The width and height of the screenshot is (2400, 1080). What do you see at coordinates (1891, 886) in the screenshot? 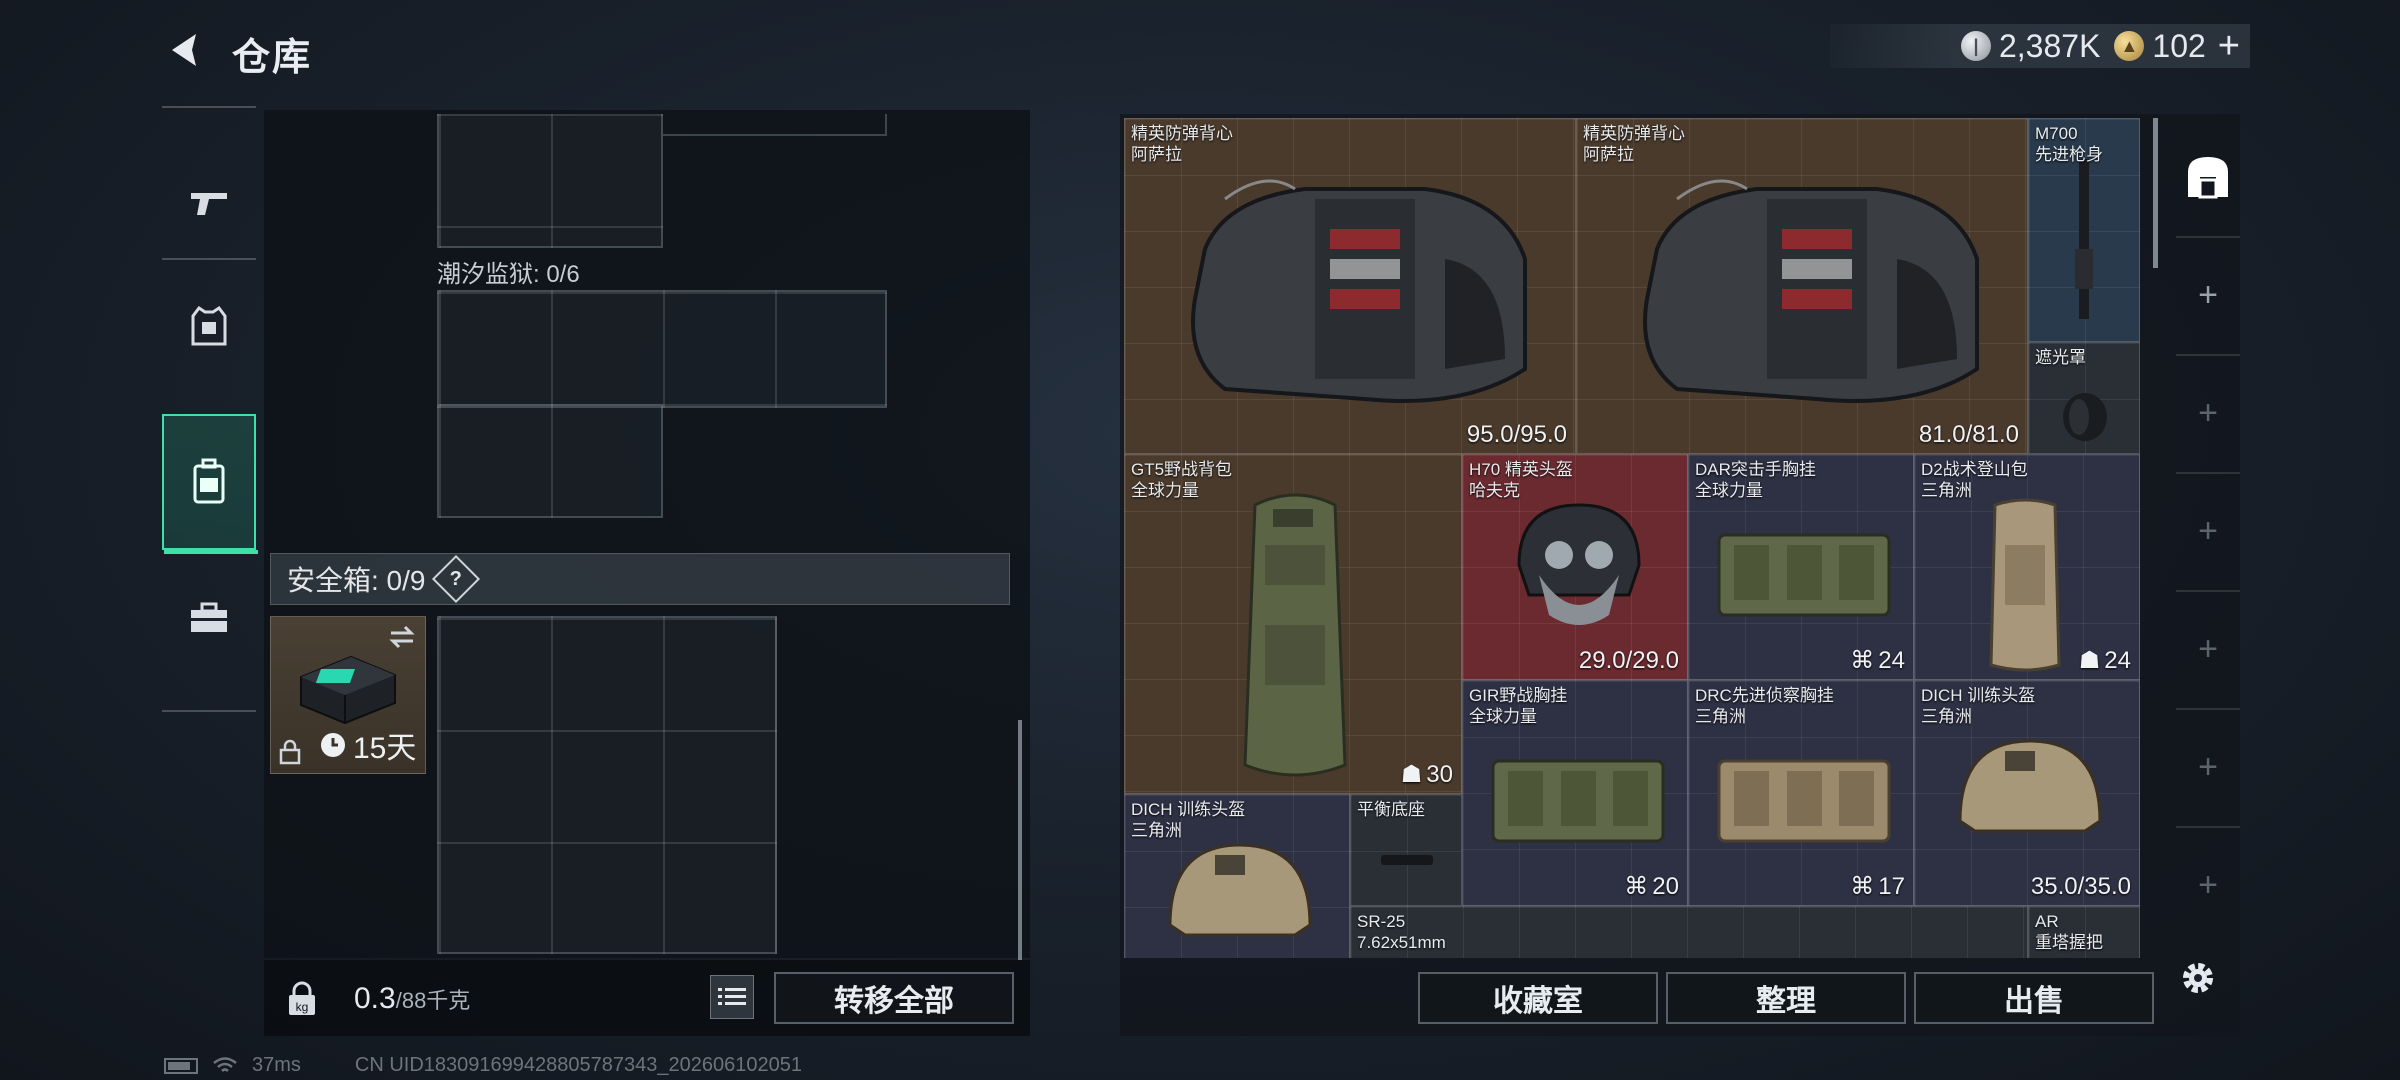
I see `item-capacity-value: 17` at bounding box center [1891, 886].